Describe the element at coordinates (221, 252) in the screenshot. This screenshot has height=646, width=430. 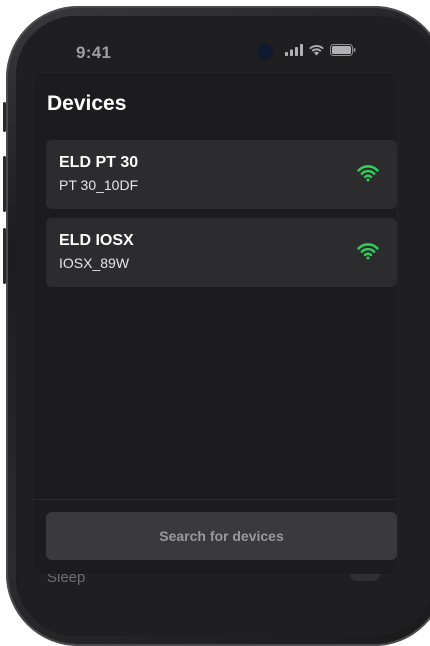
I see `device-card: ELD IOSX IOSX_89W` at that location.